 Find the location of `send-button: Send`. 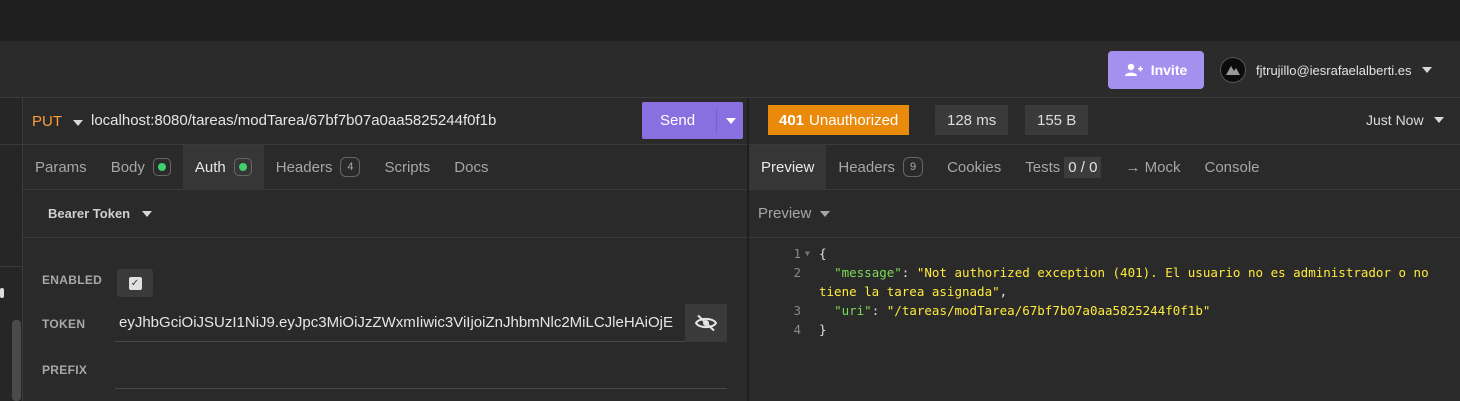

send-button: Send is located at coordinates (692, 120).